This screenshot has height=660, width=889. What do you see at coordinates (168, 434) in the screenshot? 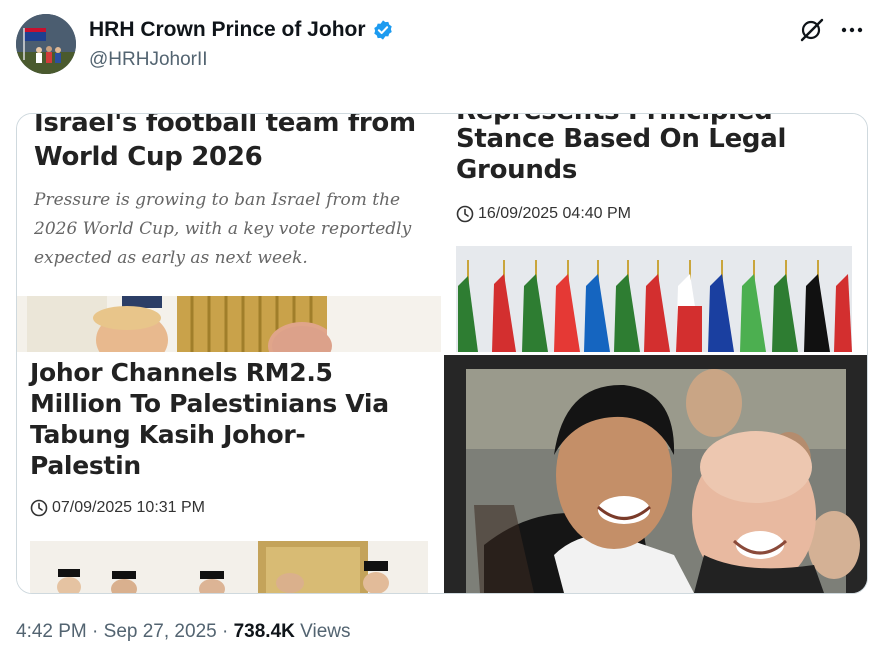
I see `panel3-headline-line3: Tabung Kasih Johor-` at bounding box center [168, 434].